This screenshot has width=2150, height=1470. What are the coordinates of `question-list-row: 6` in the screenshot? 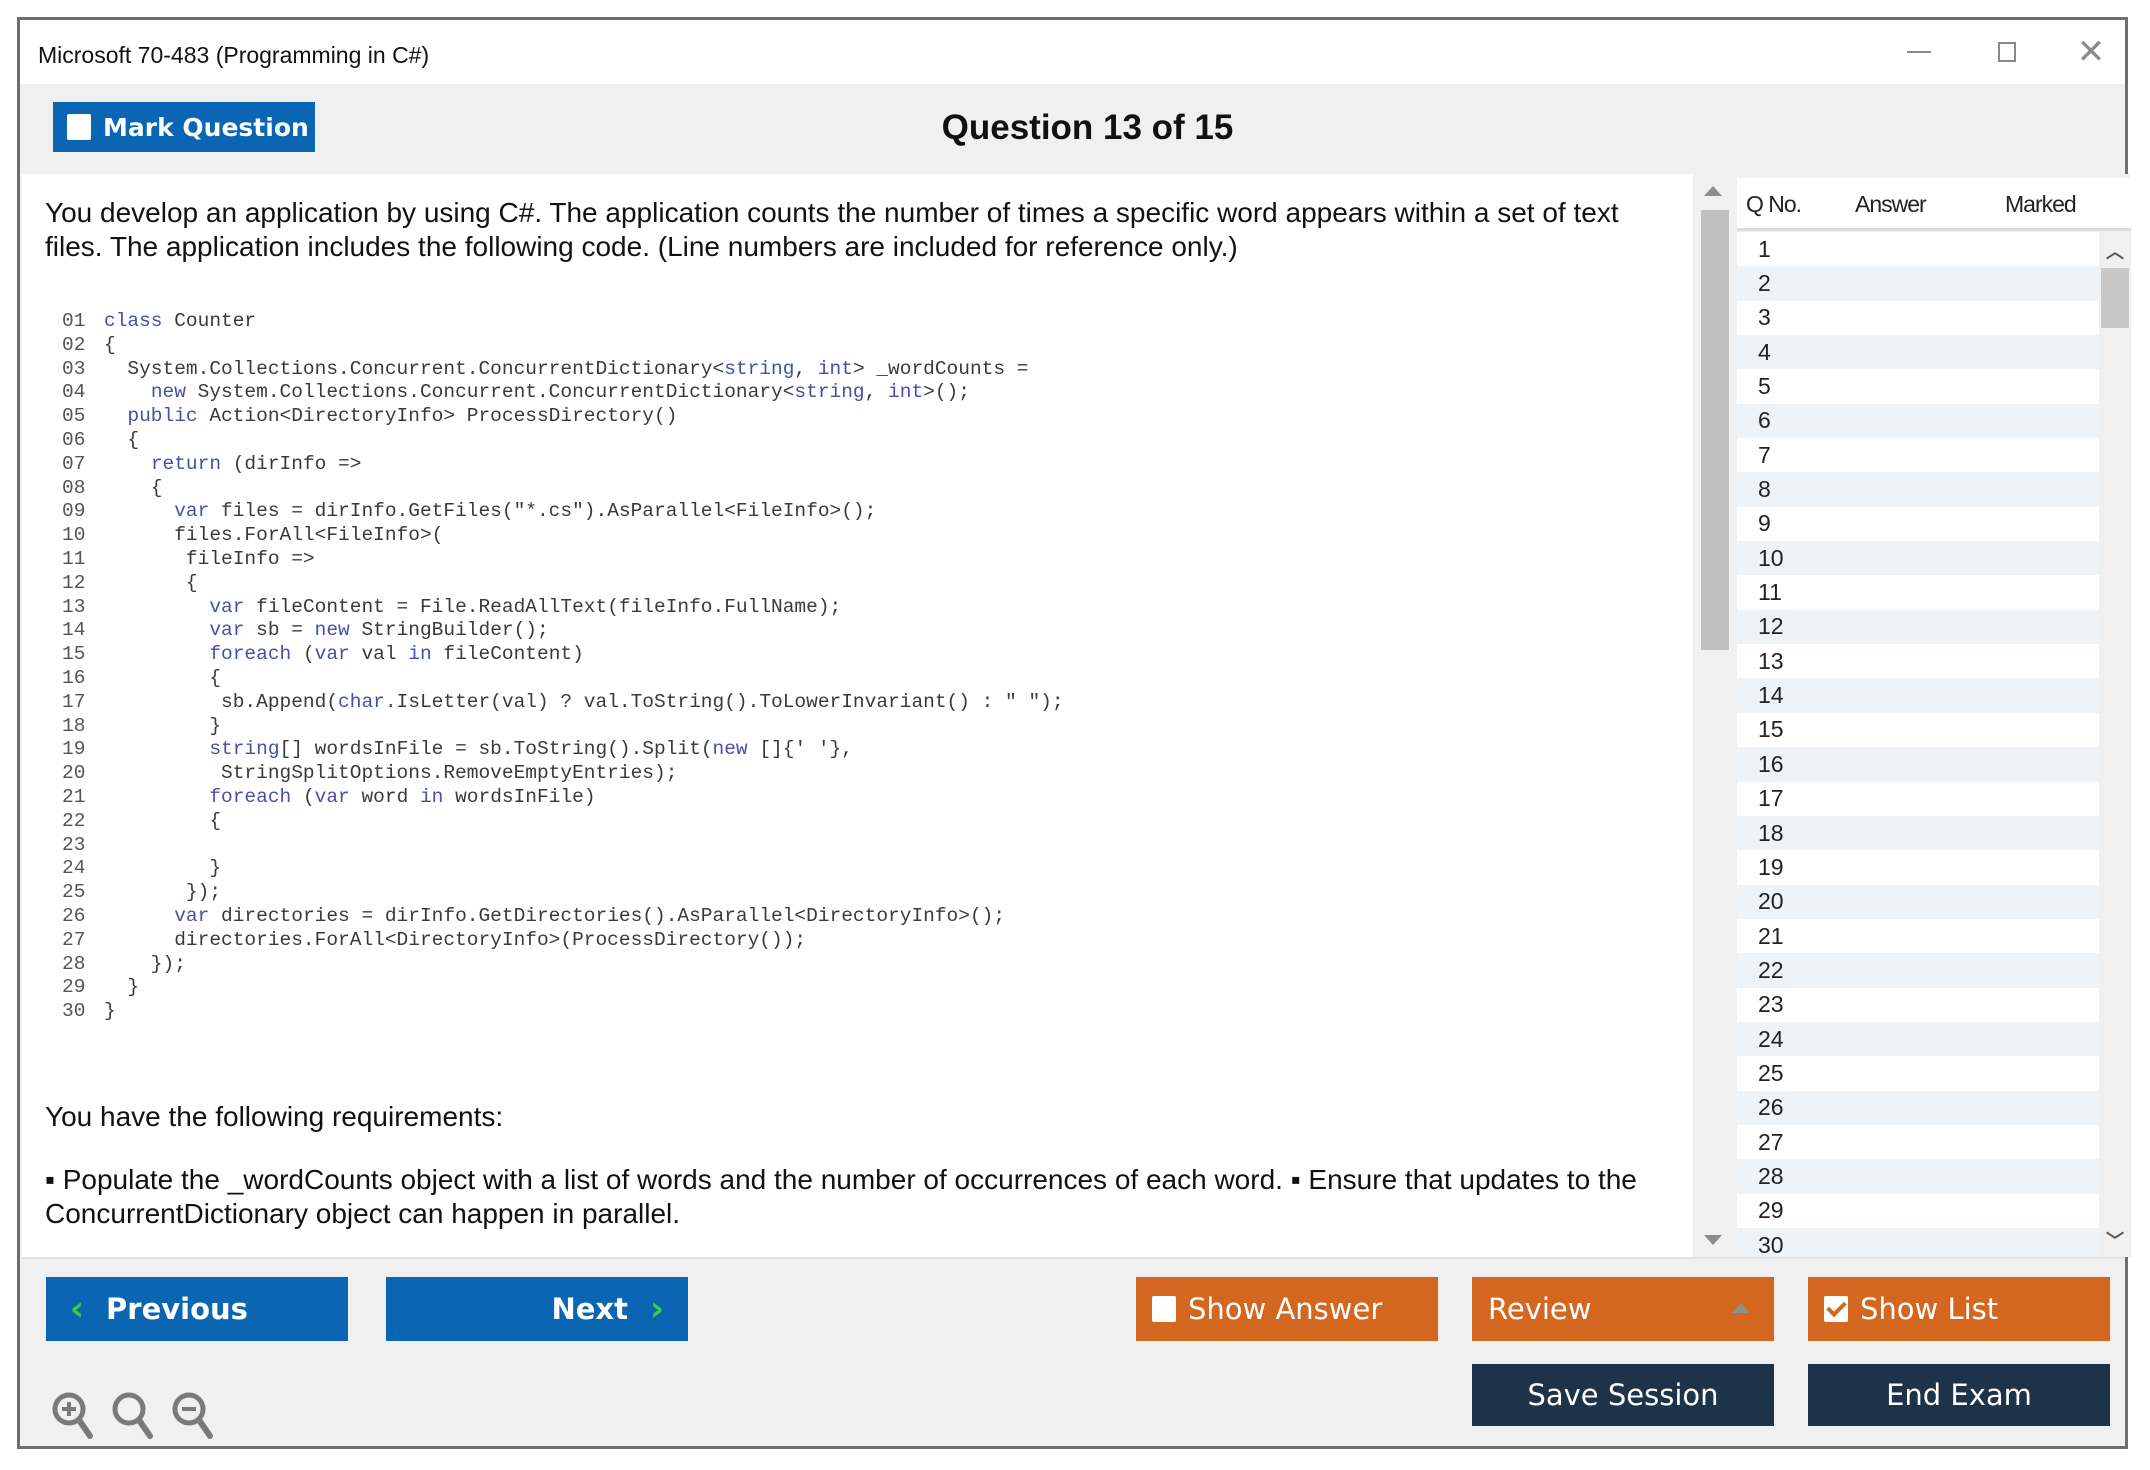 It's located at (1918, 421).